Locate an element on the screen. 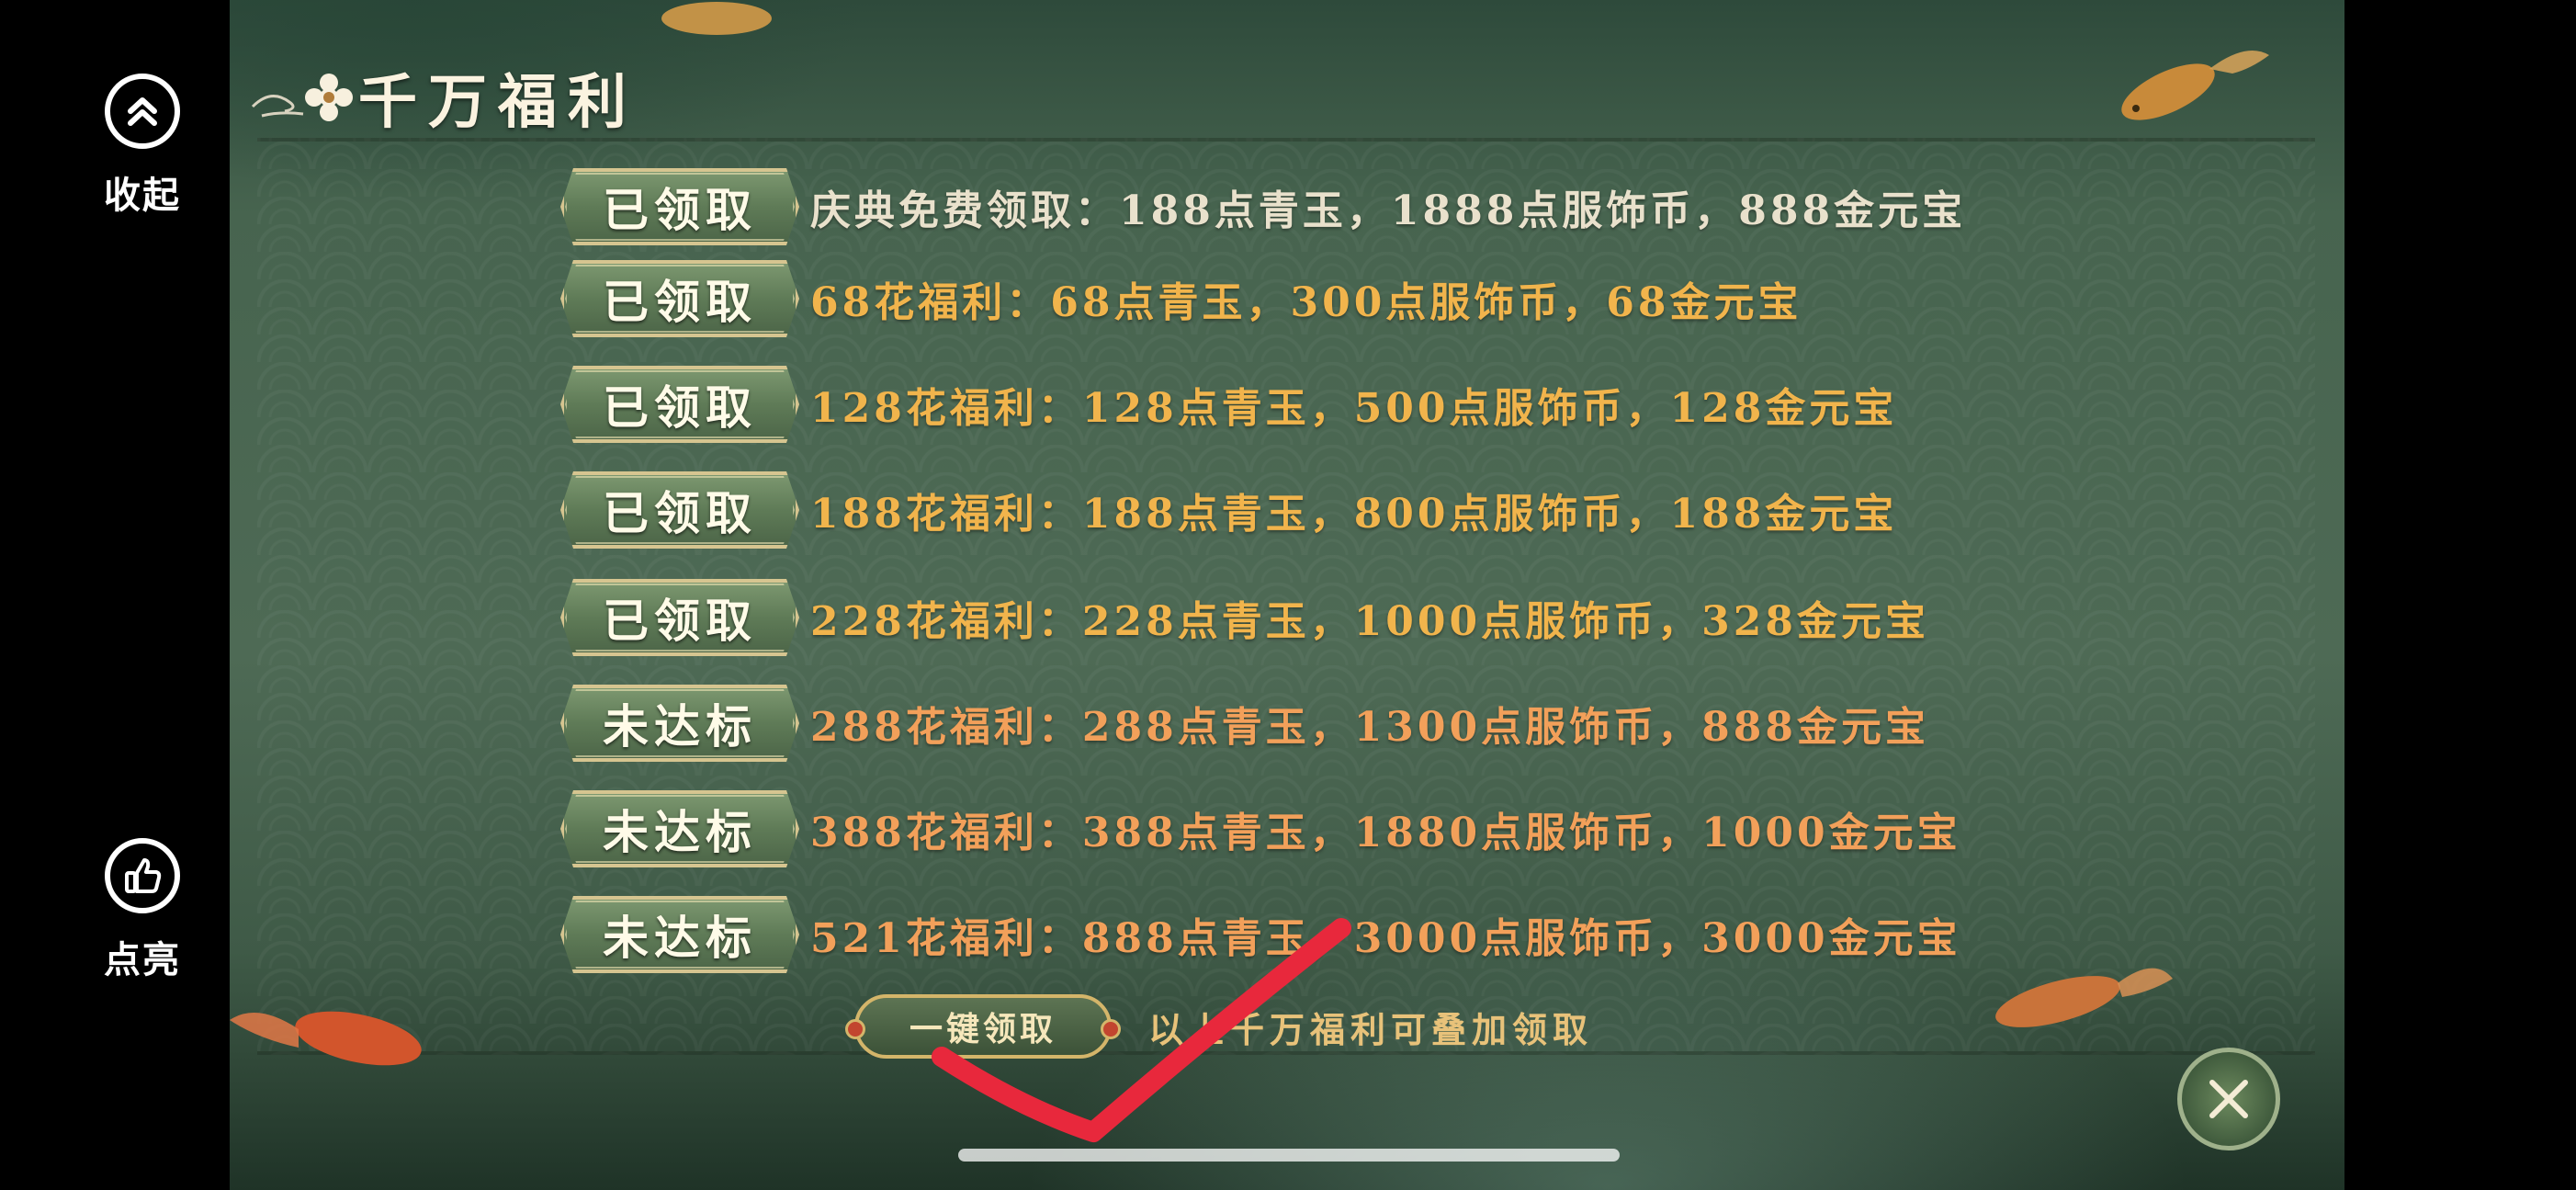 This screenshot has width=2576, height=1190. collapse-control: 收起 is located at coordinates (142, 146).